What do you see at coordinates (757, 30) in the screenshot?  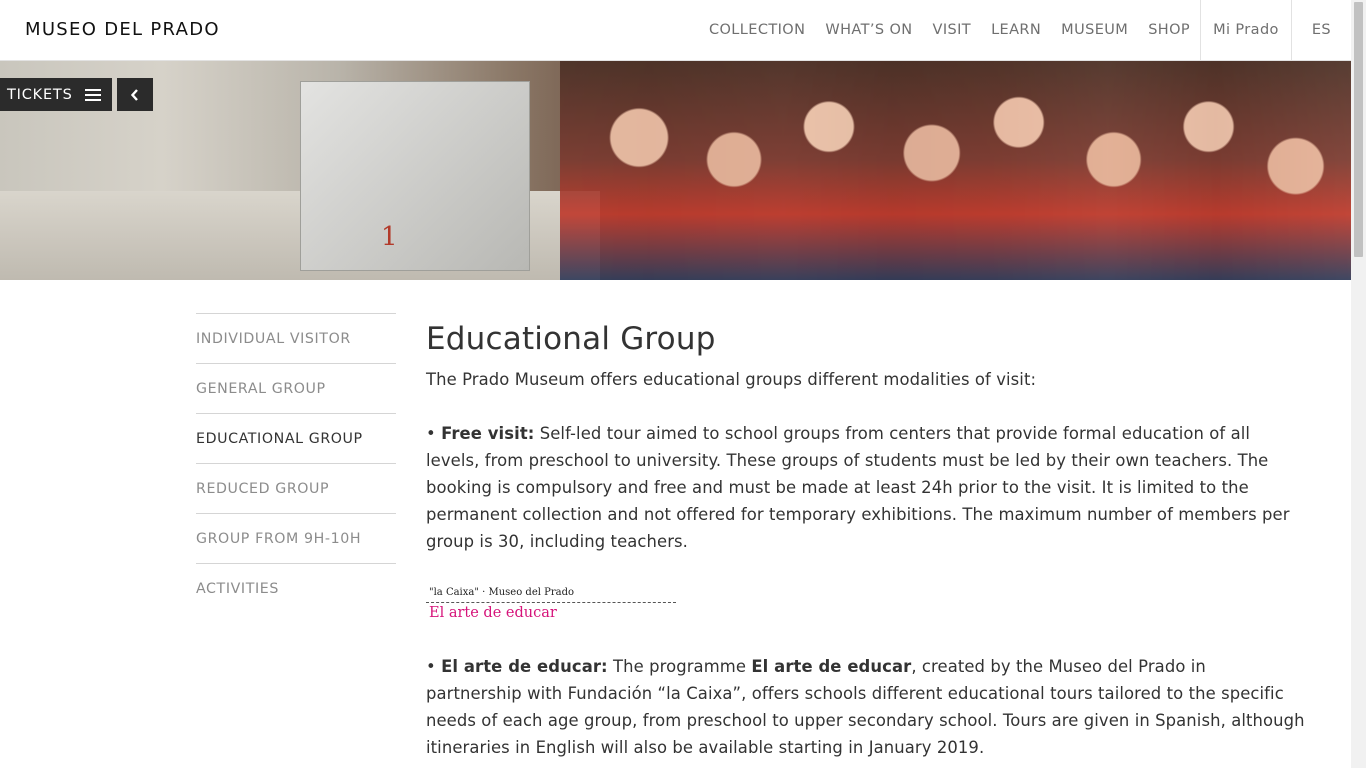 I see `nav-collection: COLLECTION` at bounding box center [757, 30].